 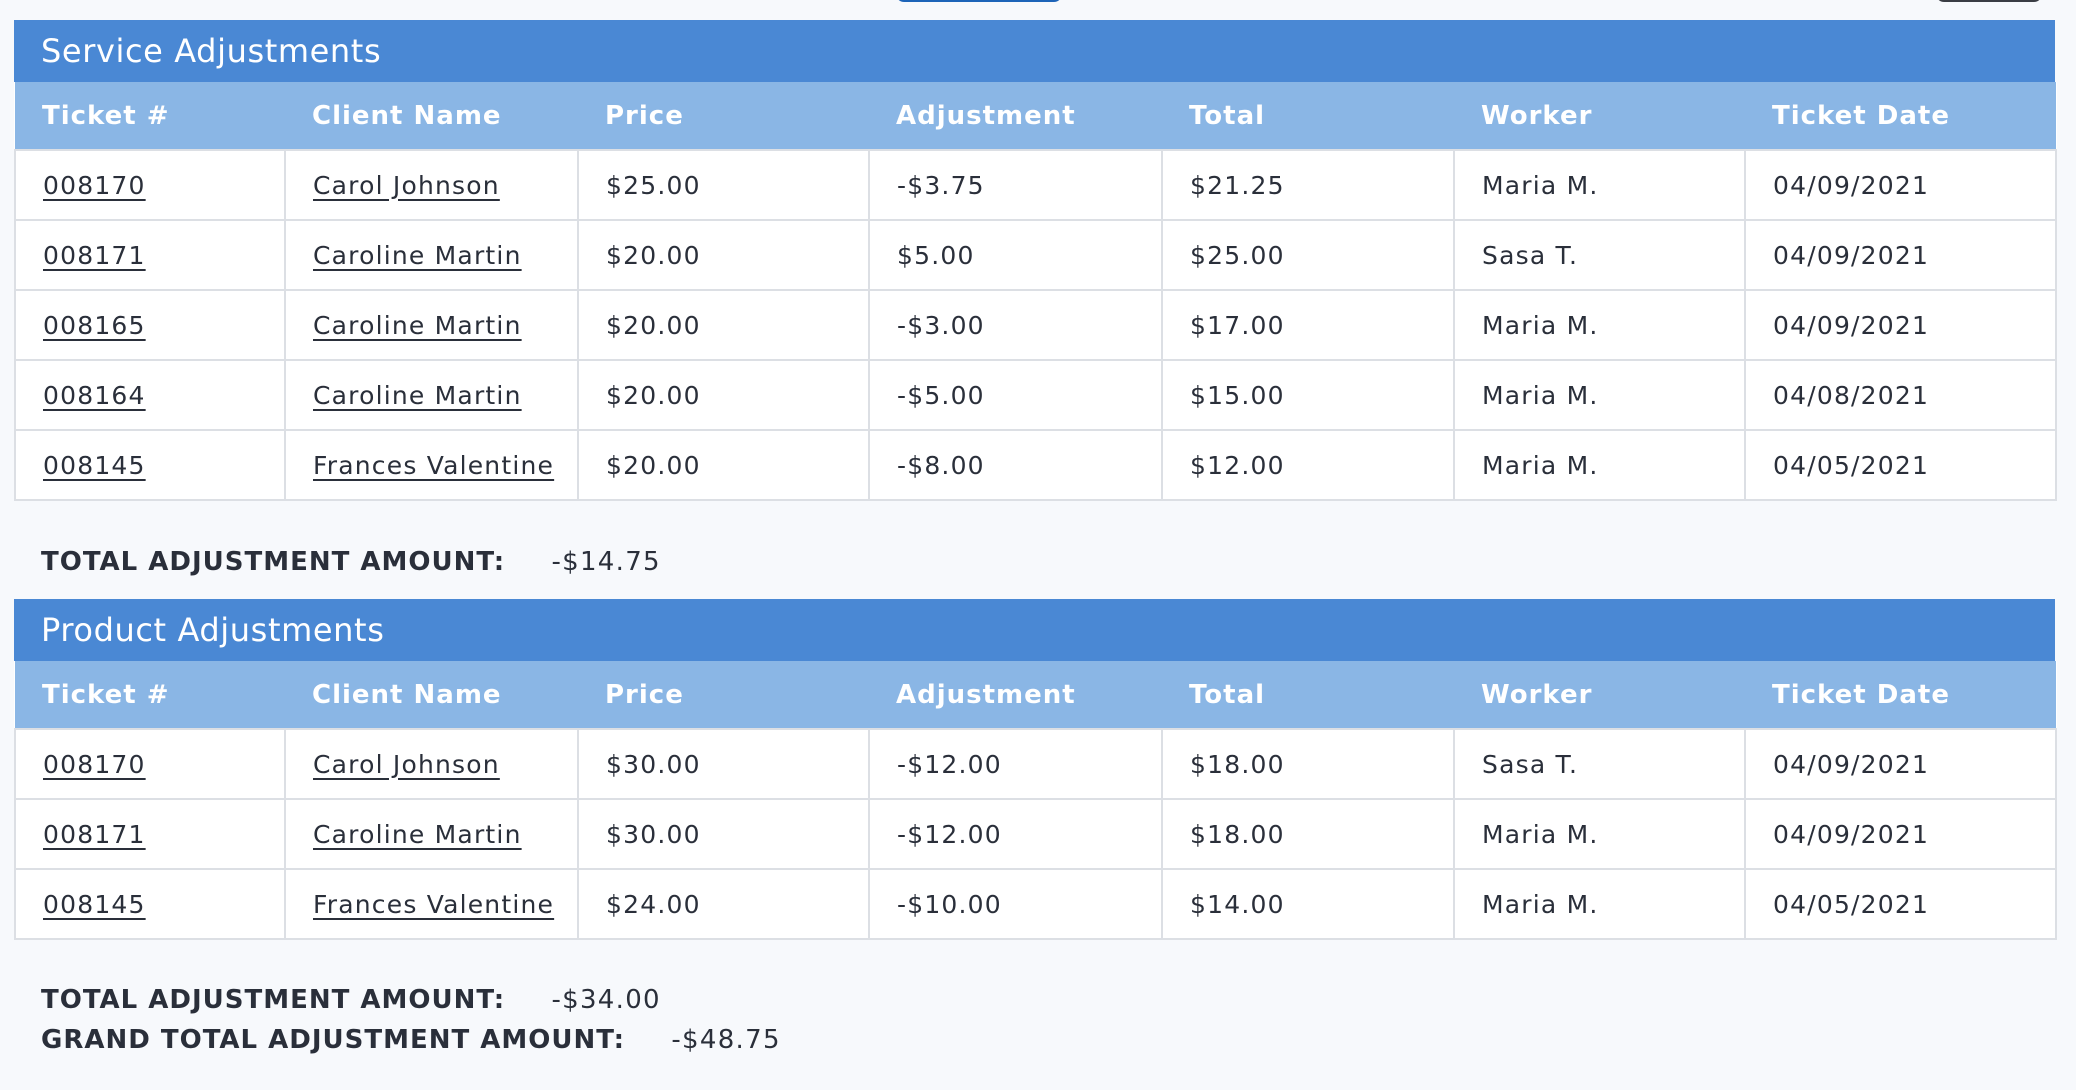 I want to click on ticket-number-link: 008164, so click(x=94, y=395).